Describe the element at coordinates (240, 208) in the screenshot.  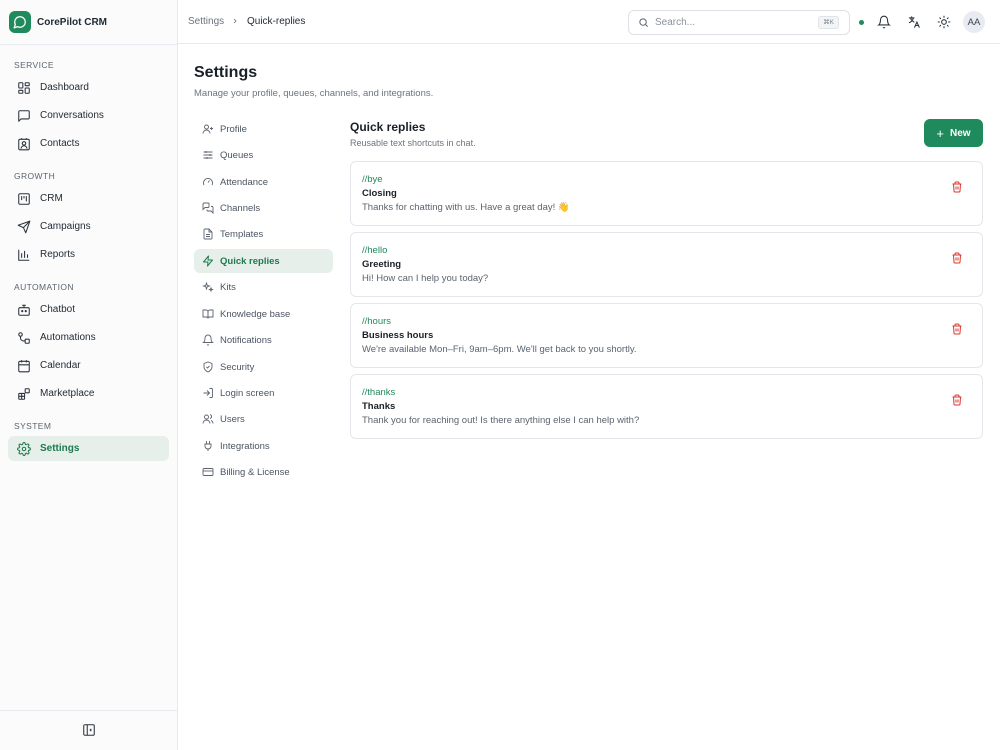
I see `settings-nav-label: Channels` at that location.